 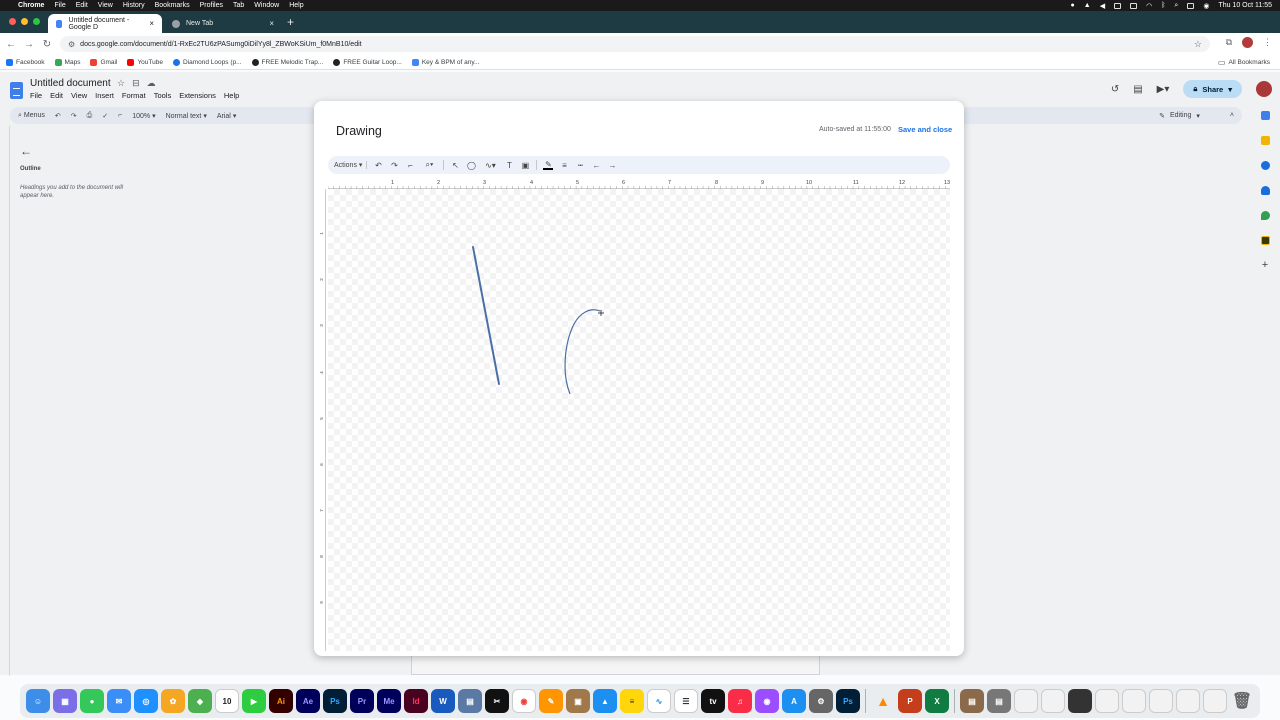 What do you see at coordinates (551, 701) in the screenshot?
I see `pages-icon: ✎` at bounding box center [551, 701].